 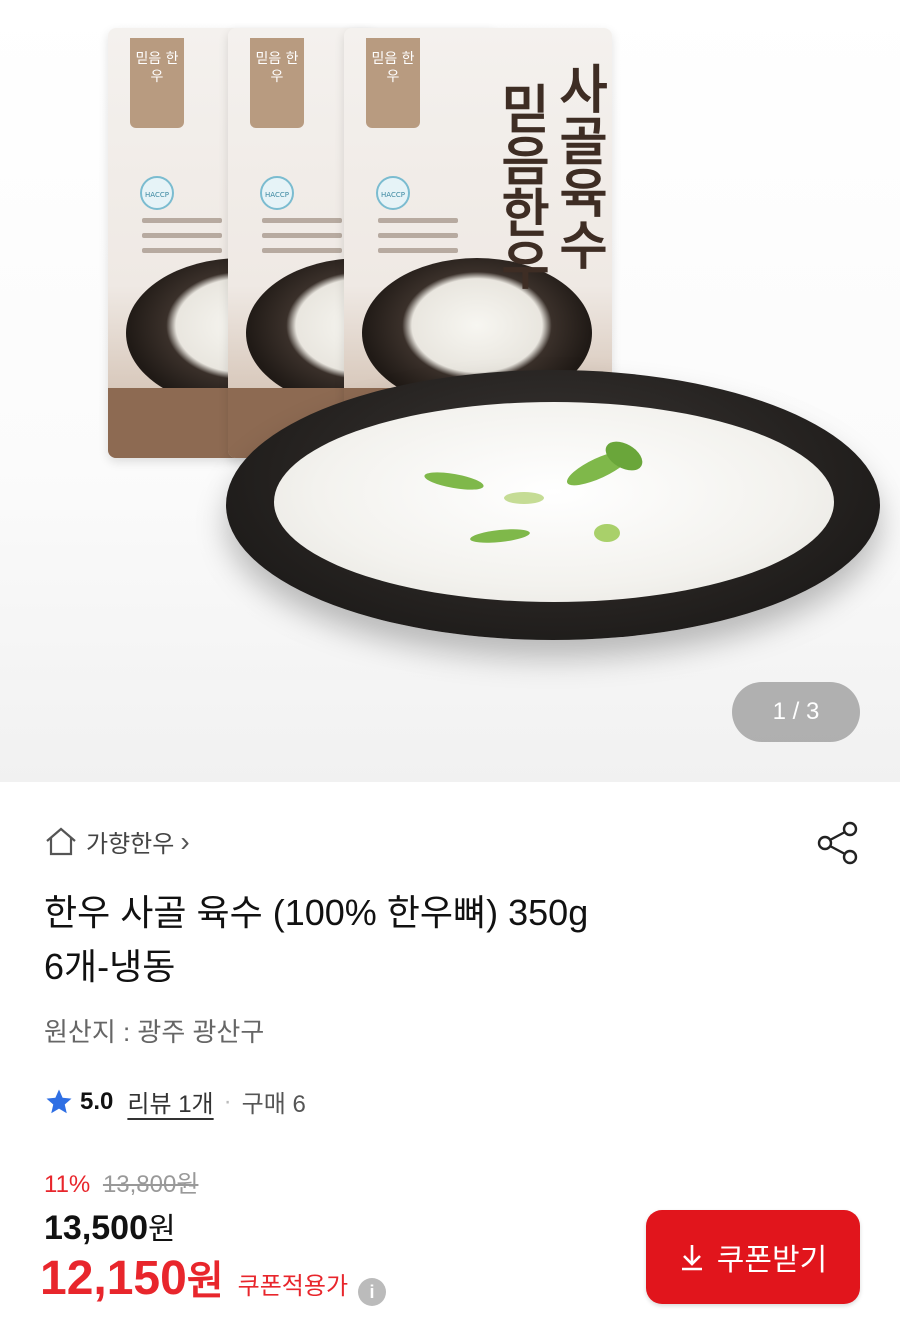 I want to click on sale-price: 13,500원, so click(x=110, y=1226).